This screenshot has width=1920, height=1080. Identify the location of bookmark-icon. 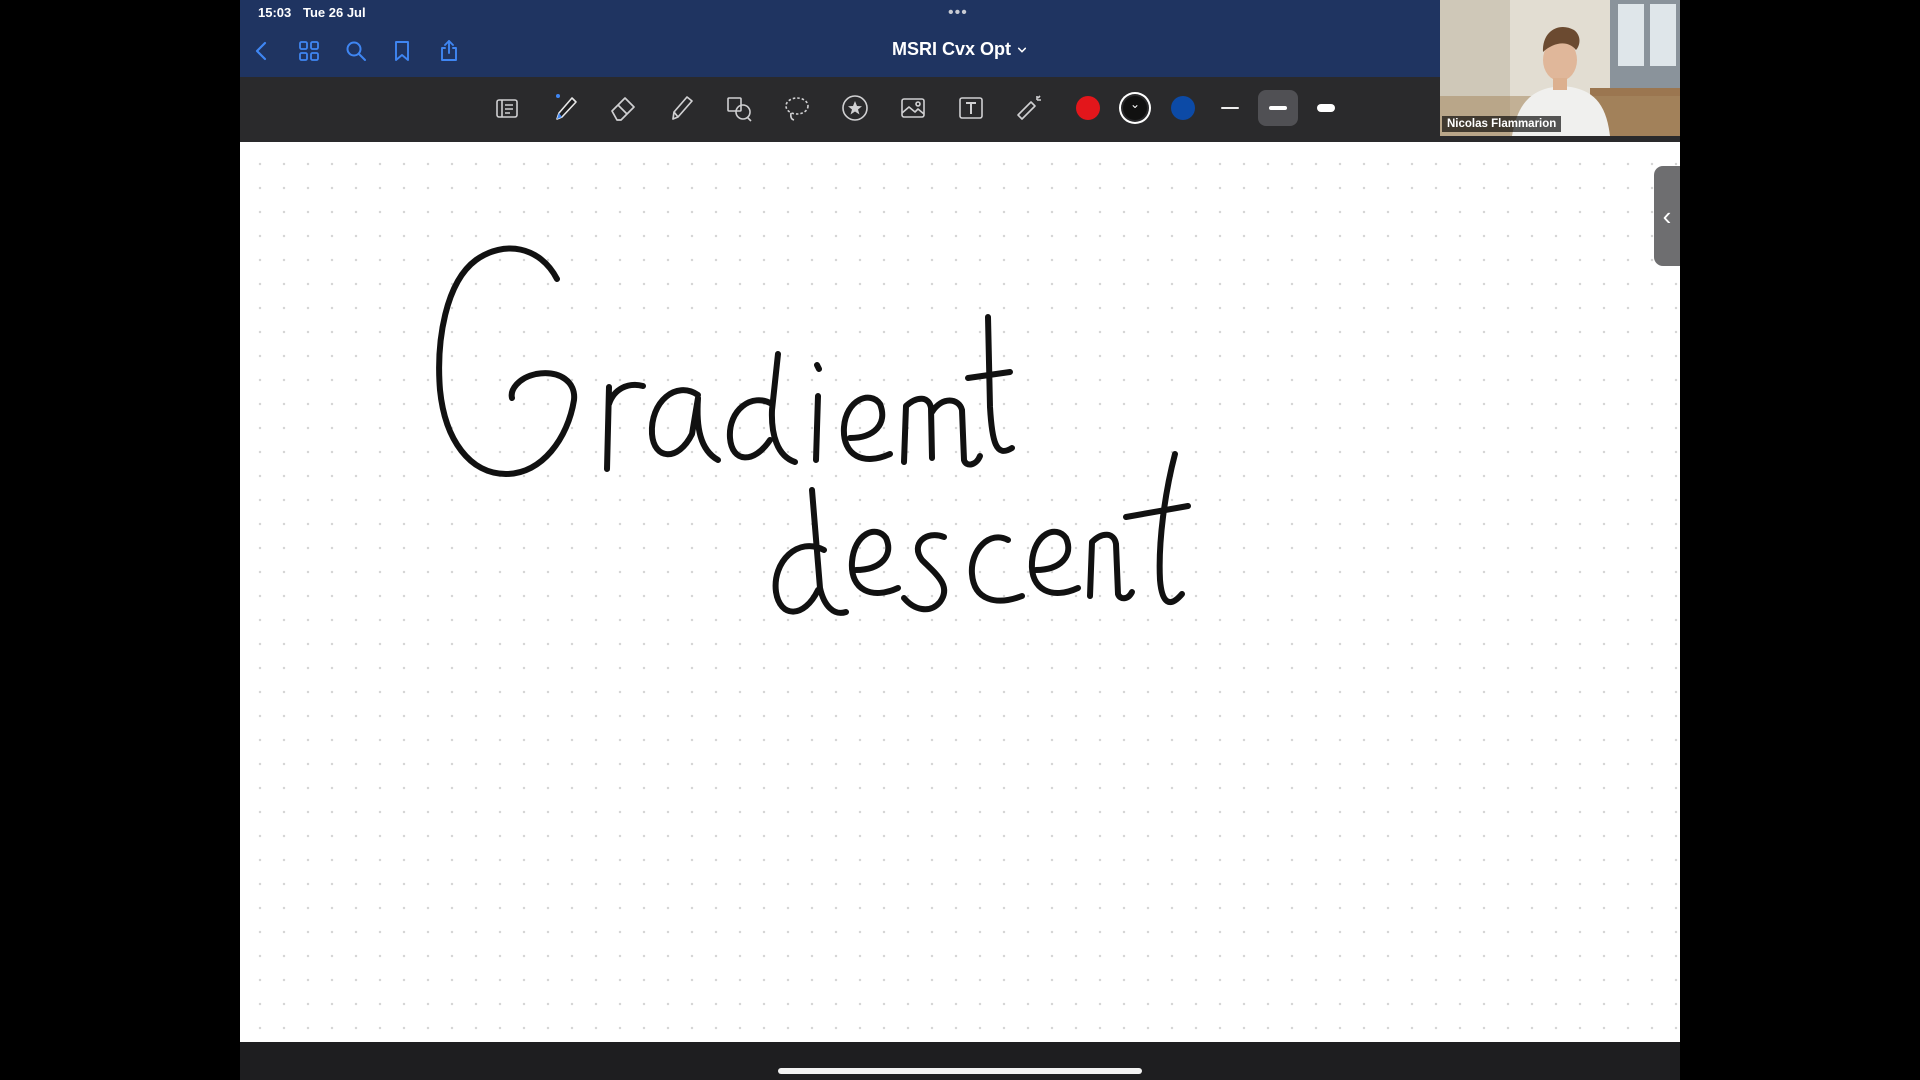
(402, 51).